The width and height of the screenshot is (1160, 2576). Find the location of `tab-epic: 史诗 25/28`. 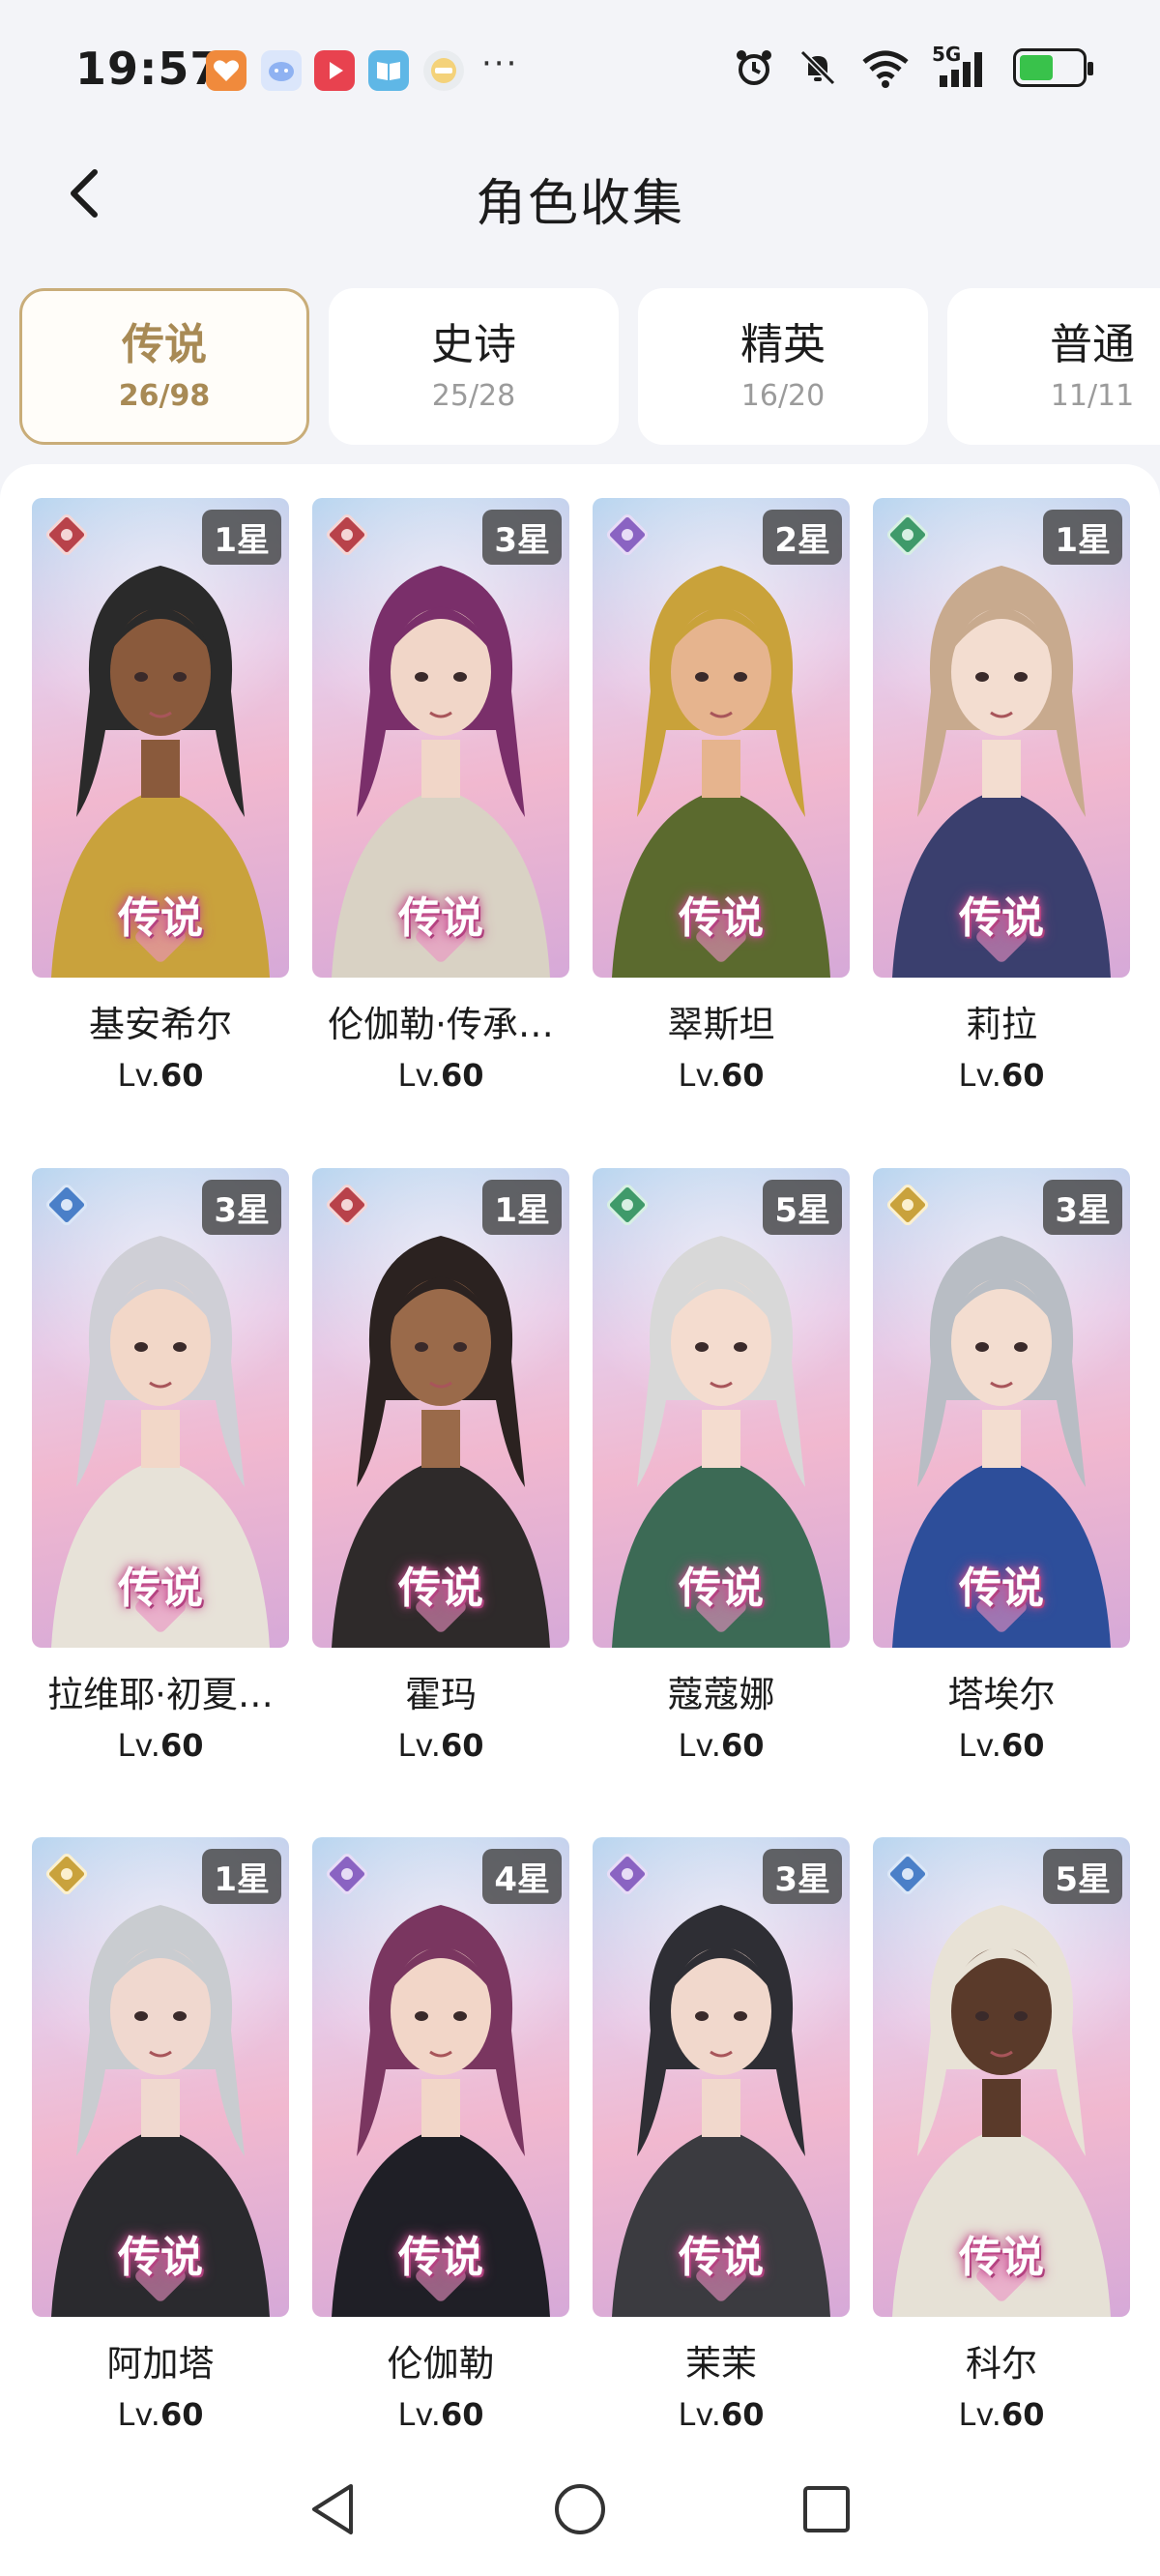

tab-epic: 史诗 25/28 is located at coordinates (474, 366).